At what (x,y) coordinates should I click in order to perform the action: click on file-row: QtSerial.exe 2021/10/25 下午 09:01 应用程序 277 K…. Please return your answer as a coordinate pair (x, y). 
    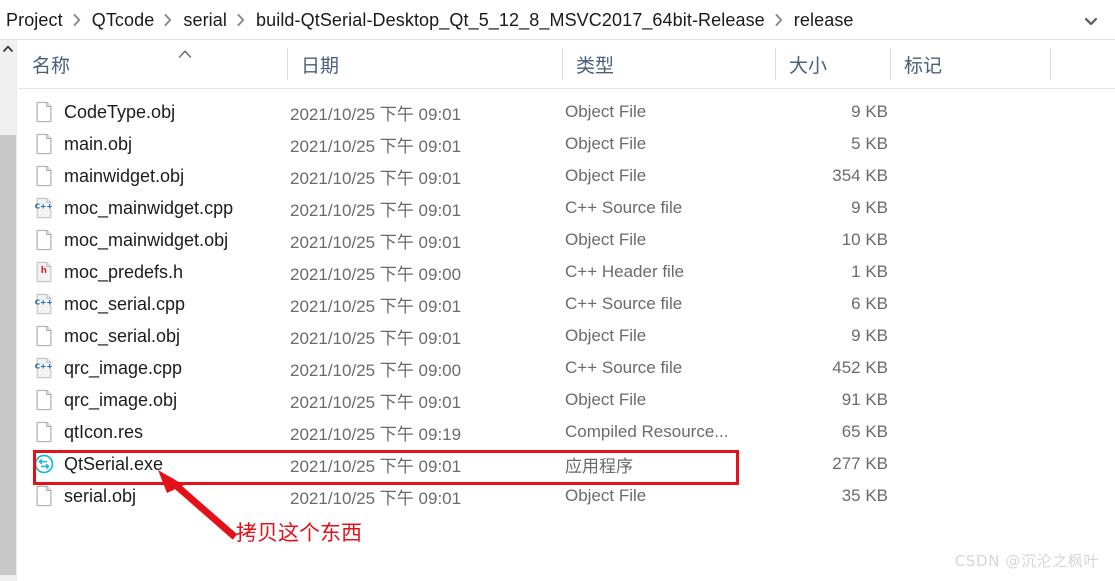
    Looking at the image, I should click on (566, 464).